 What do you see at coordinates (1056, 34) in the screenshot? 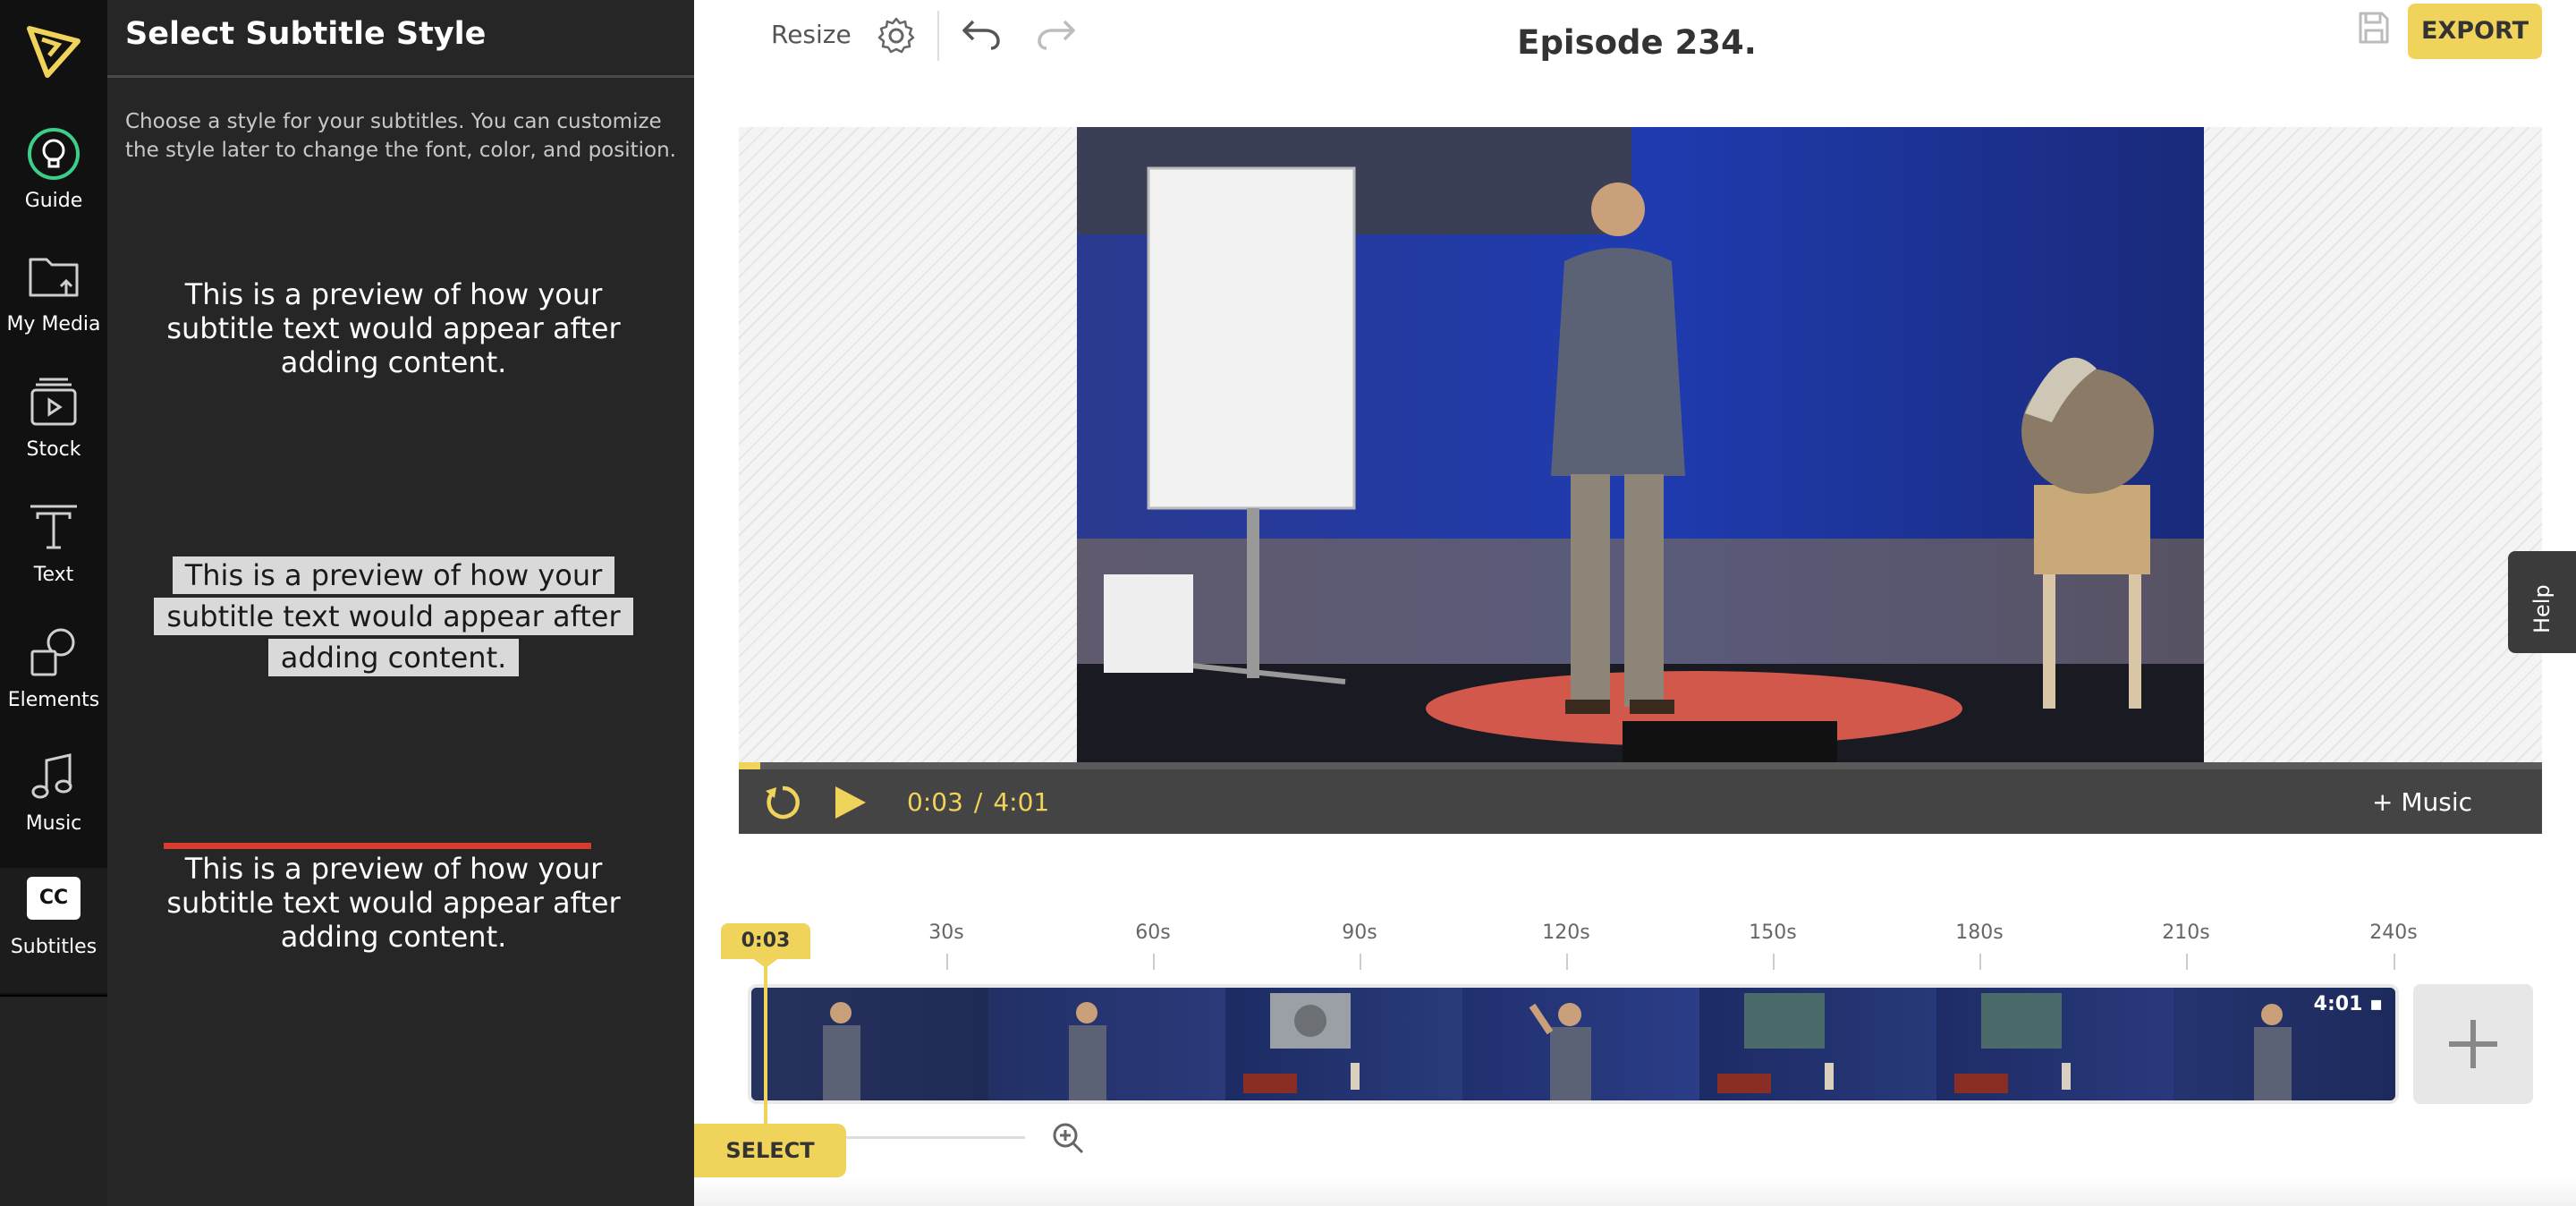
I see `redo-icon` at bounding box center [1056, 34].